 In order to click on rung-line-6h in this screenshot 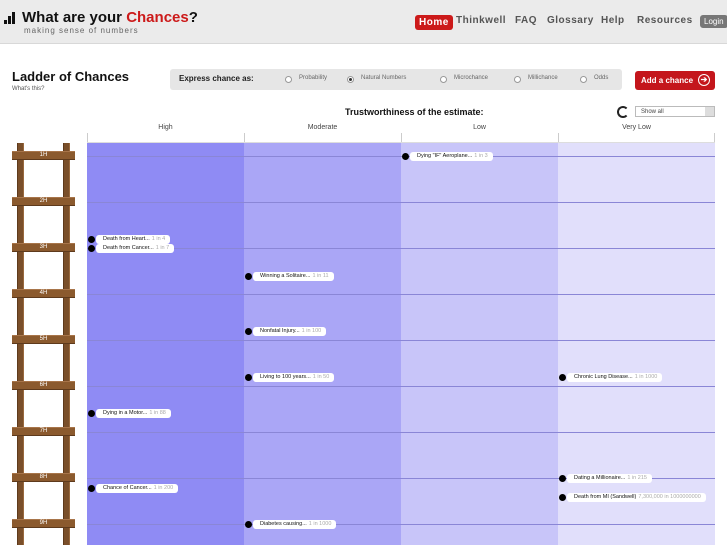, I will do `click(401, 386)`.